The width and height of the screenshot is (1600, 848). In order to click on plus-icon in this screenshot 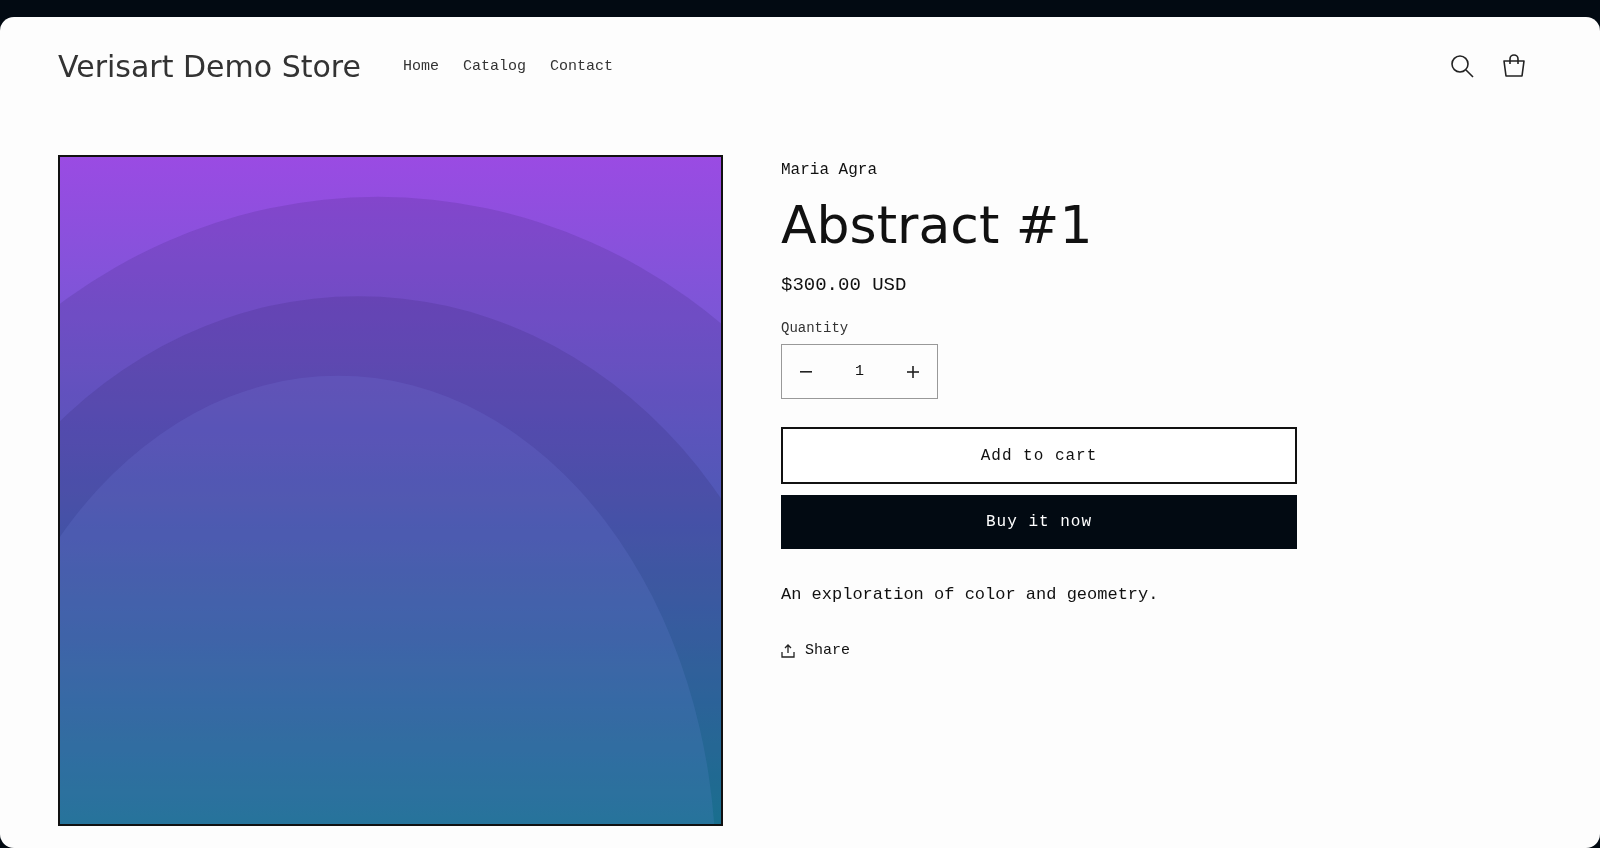, I will do `click(913, 371)`.